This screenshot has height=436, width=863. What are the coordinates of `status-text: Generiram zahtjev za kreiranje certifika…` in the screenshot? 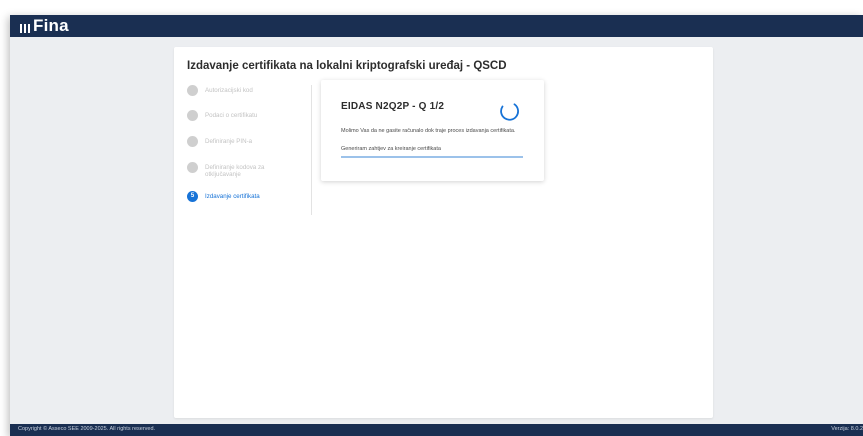 It's located at (391, 149).